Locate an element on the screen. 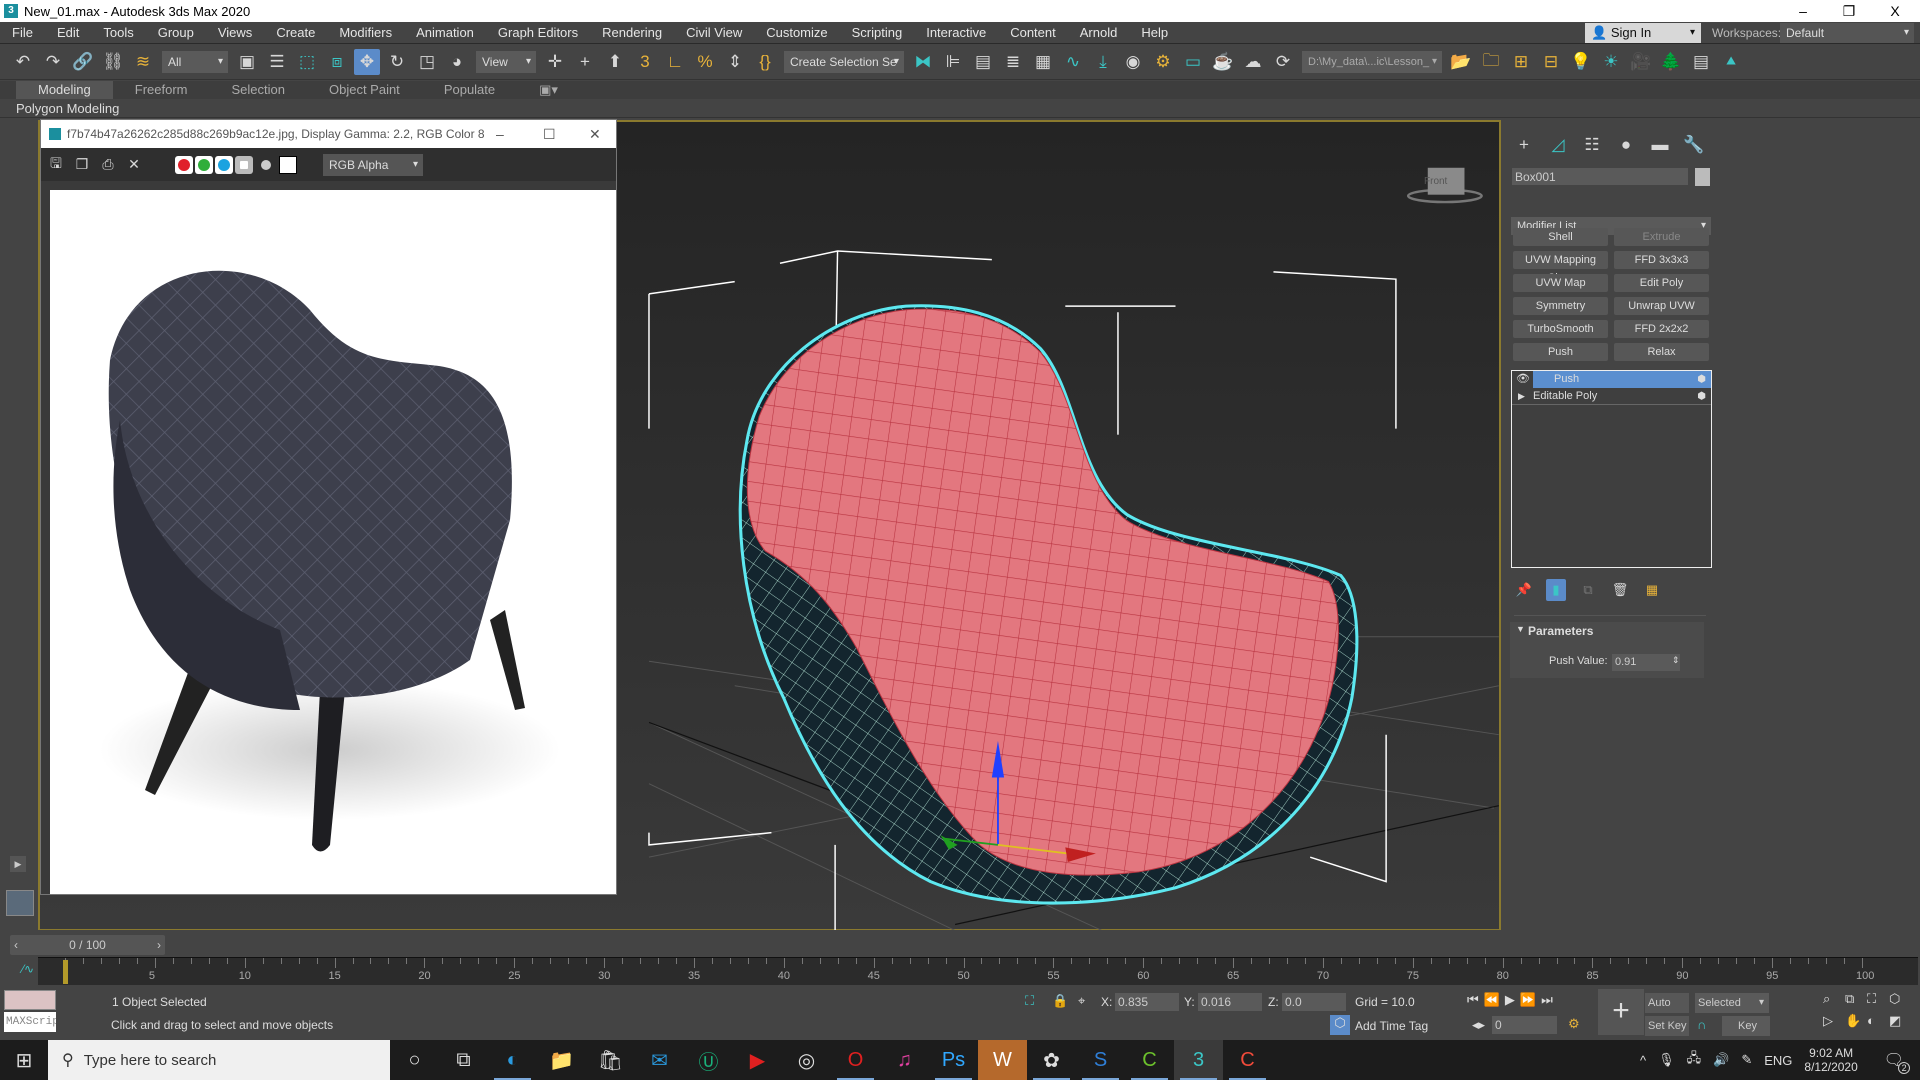  cortana-icon: ○ is located at coordinates (414, 1060).